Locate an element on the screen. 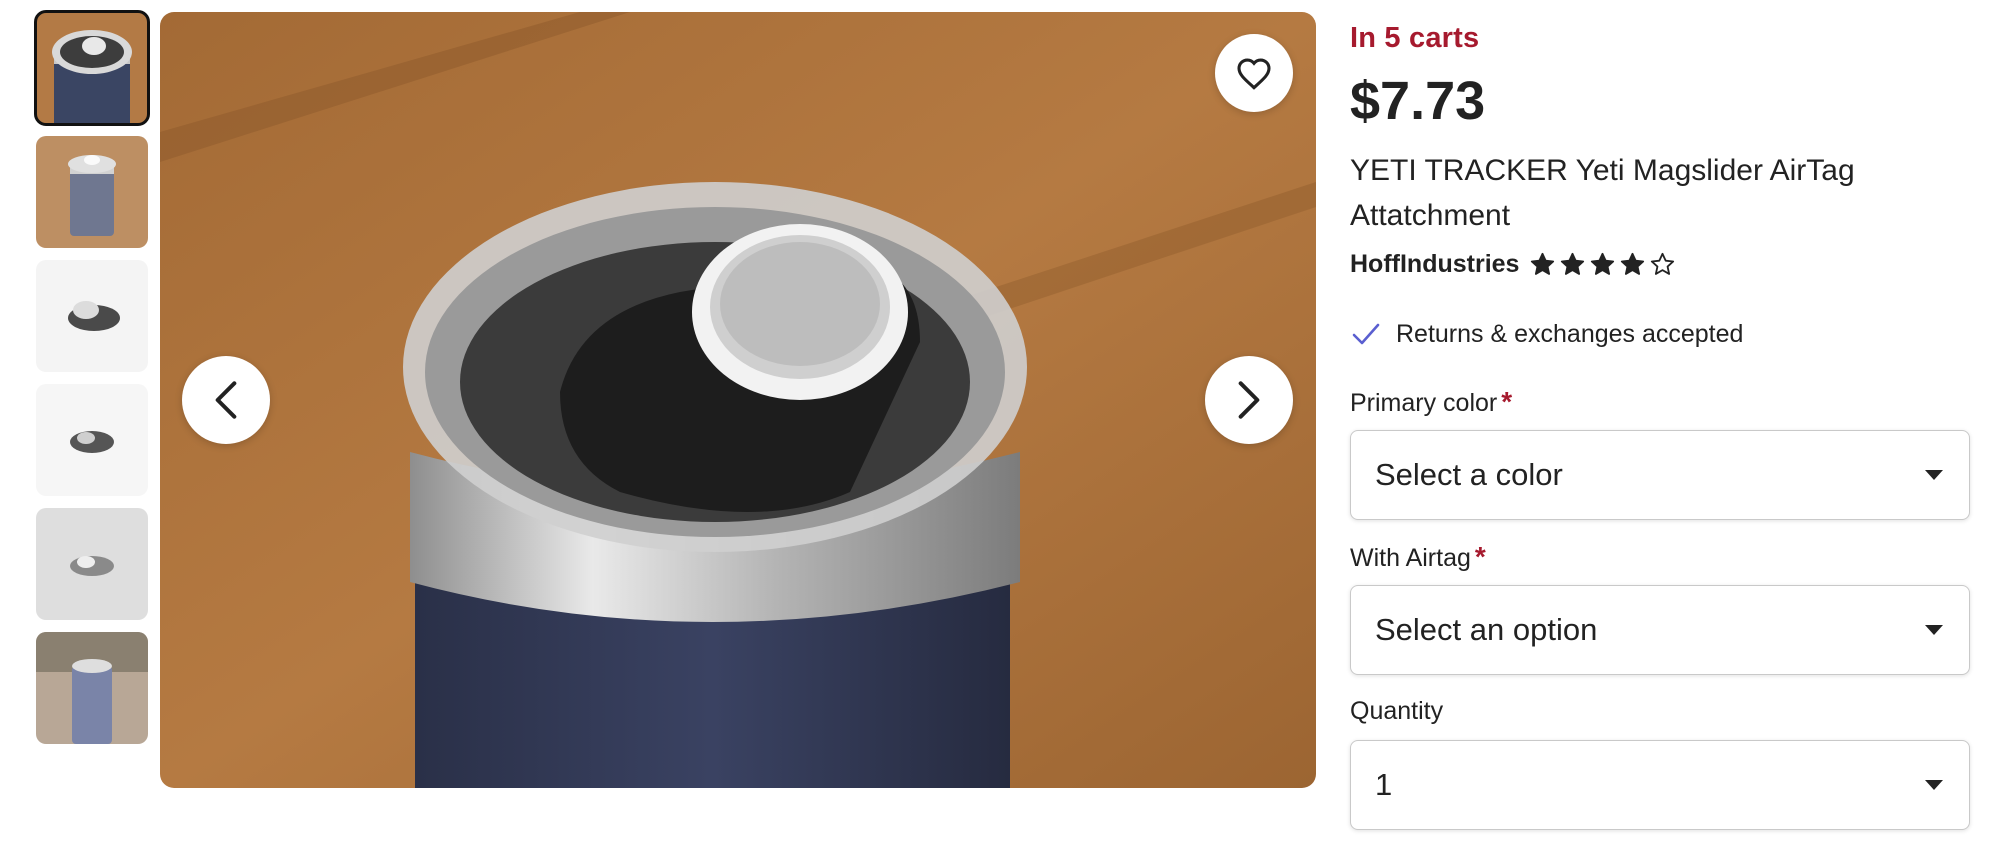 The image size is (2000, 851). shop-rating-row: HoffIndustries is located at coordinates (1513, 264).